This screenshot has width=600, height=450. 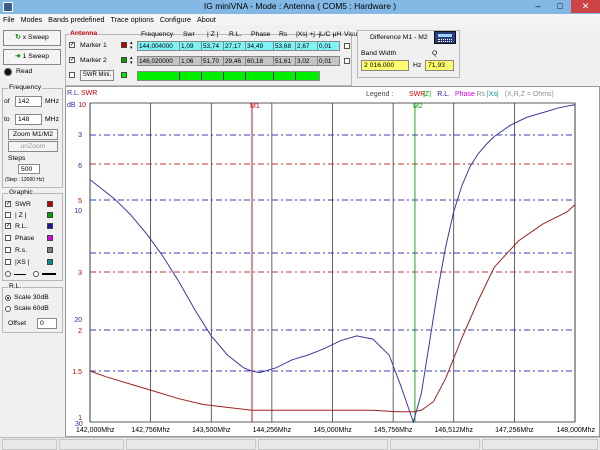 What do you see at coordinates (72, 75) in the screenshot?
I see `swr-mini-checkbox` at bounding box center [72, 75].